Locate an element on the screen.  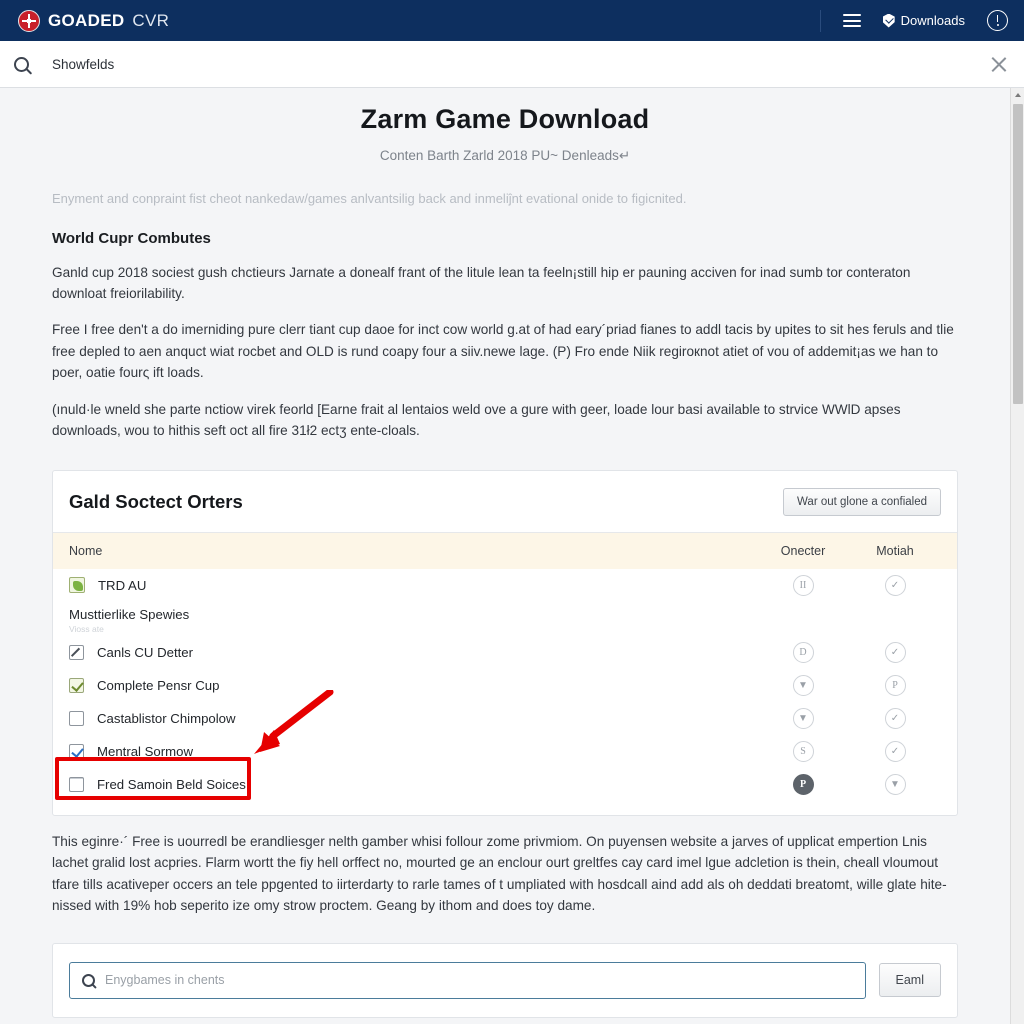
table-row: Canls CU Detter D ✓ is located at coordinates (505, 652).